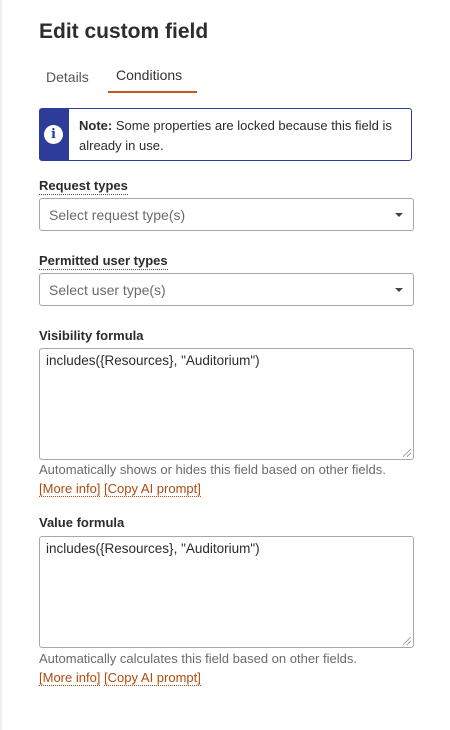  Describe the element at coordinates (96, 125) in the screenshot. I see `note-prefix: Note:` at that location.